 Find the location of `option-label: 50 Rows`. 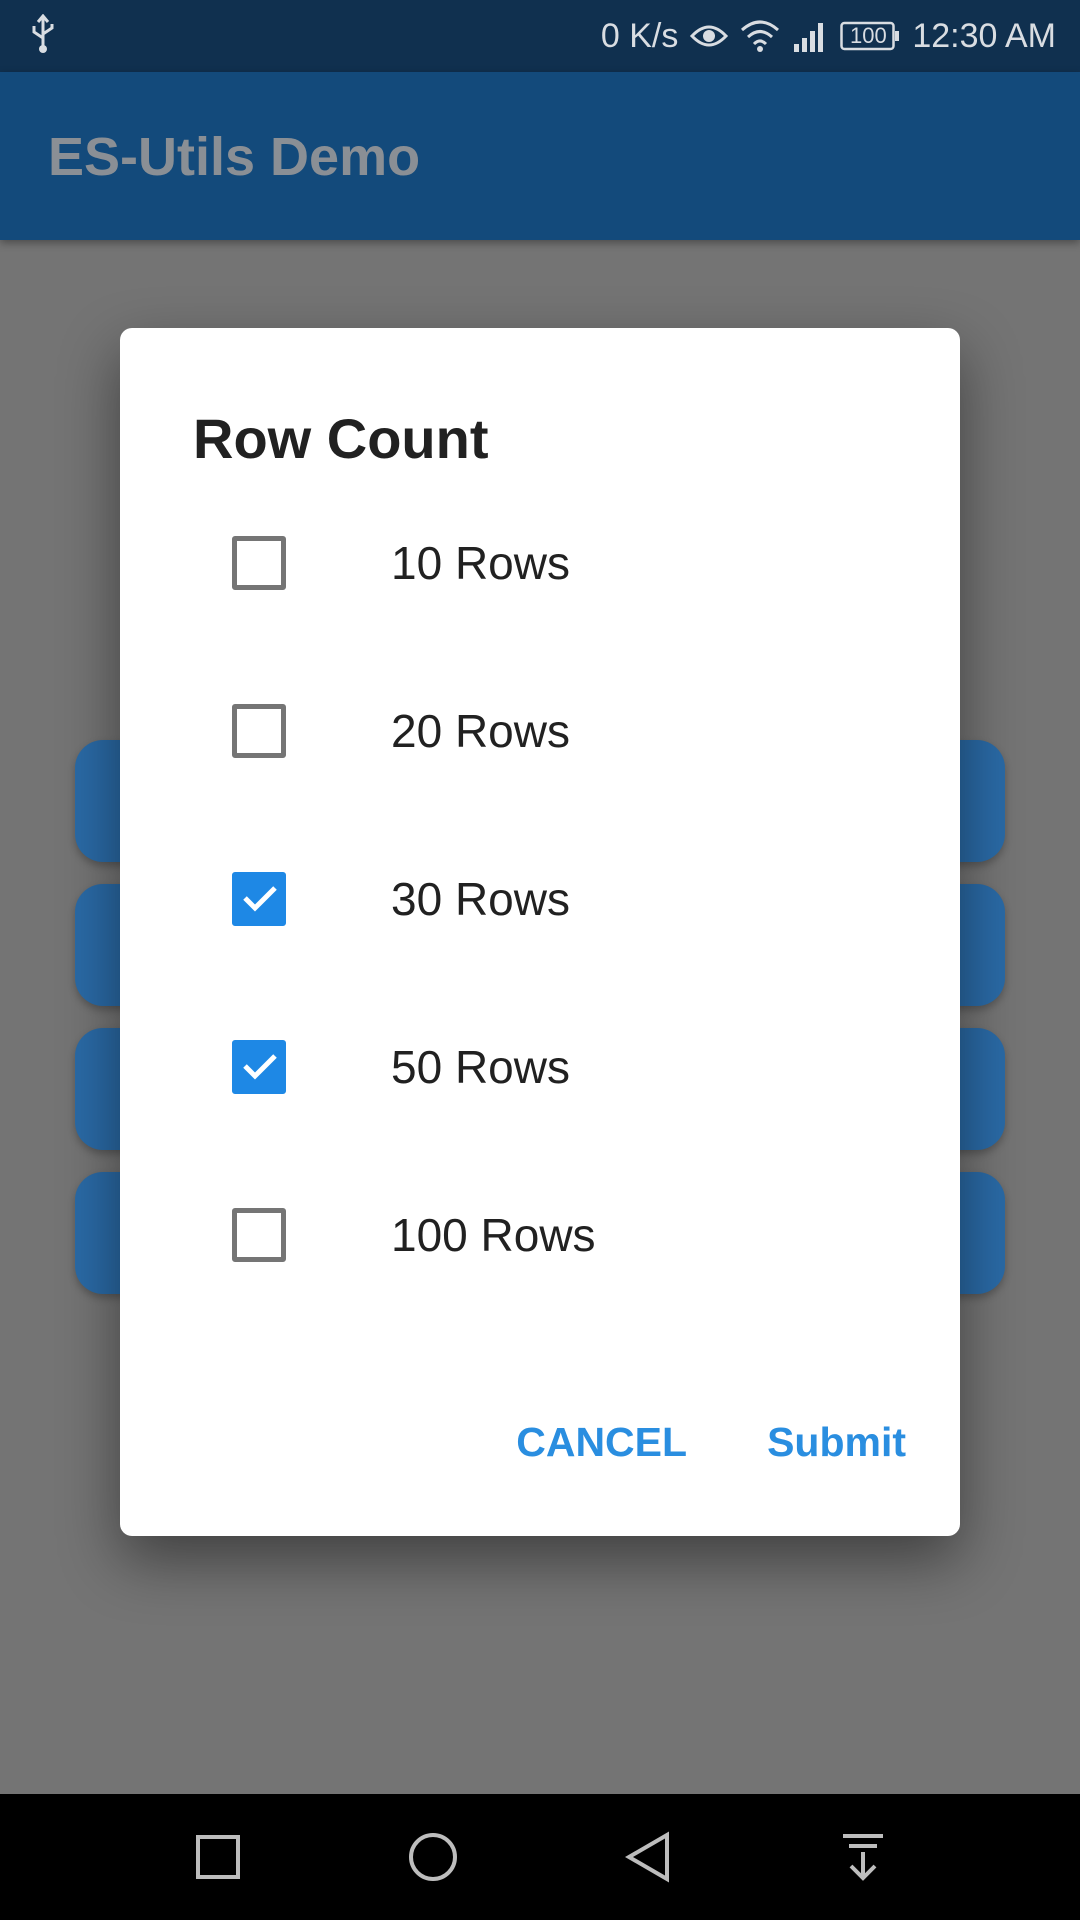

option-label: 50 Rows is located at coordinates (480, 1067).